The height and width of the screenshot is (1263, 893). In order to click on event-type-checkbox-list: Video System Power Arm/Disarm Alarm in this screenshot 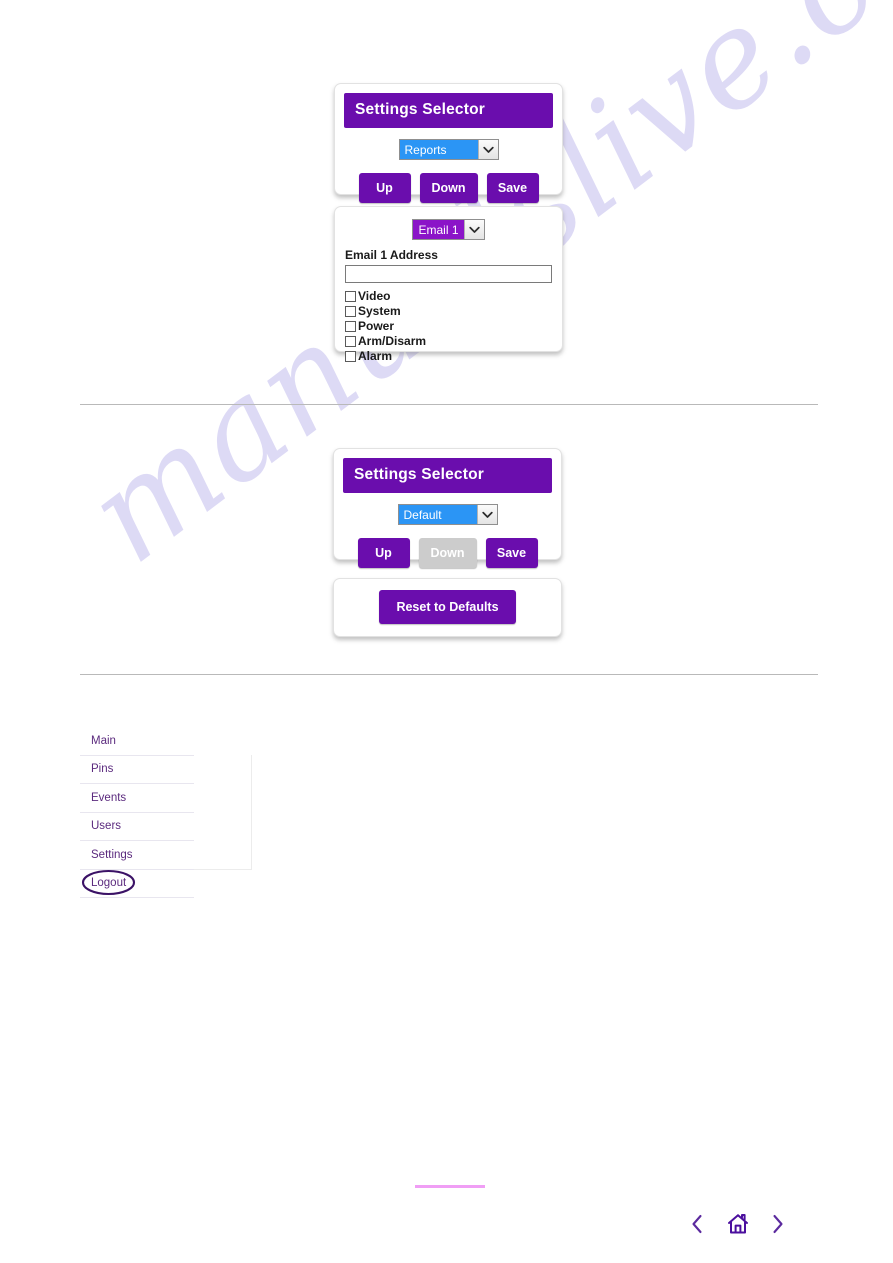, I will do `click(448, 326)`.